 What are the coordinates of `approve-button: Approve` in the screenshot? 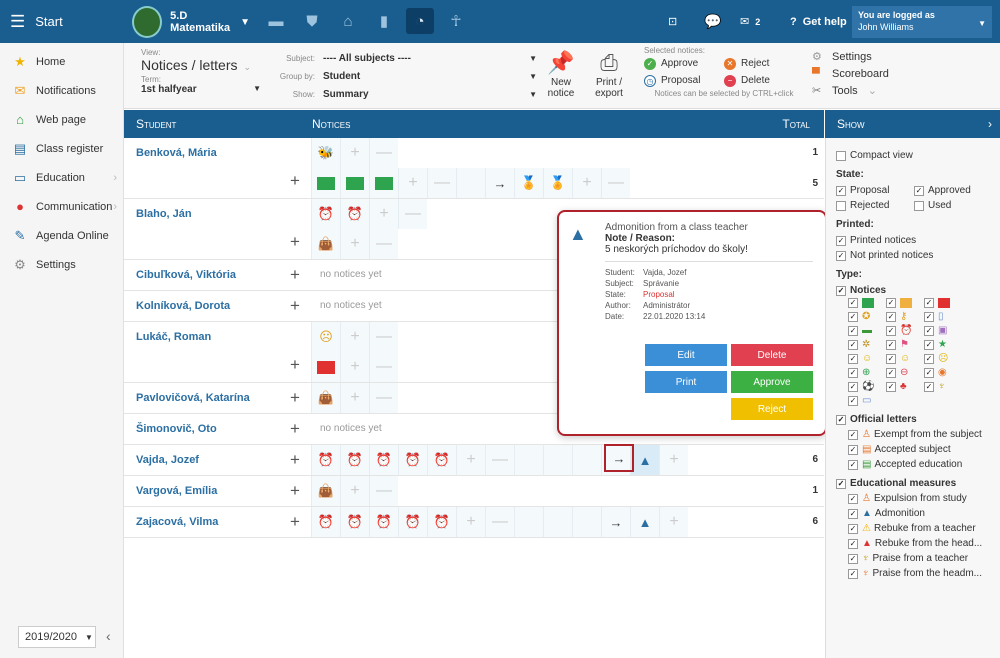 It's located at (772, 382).